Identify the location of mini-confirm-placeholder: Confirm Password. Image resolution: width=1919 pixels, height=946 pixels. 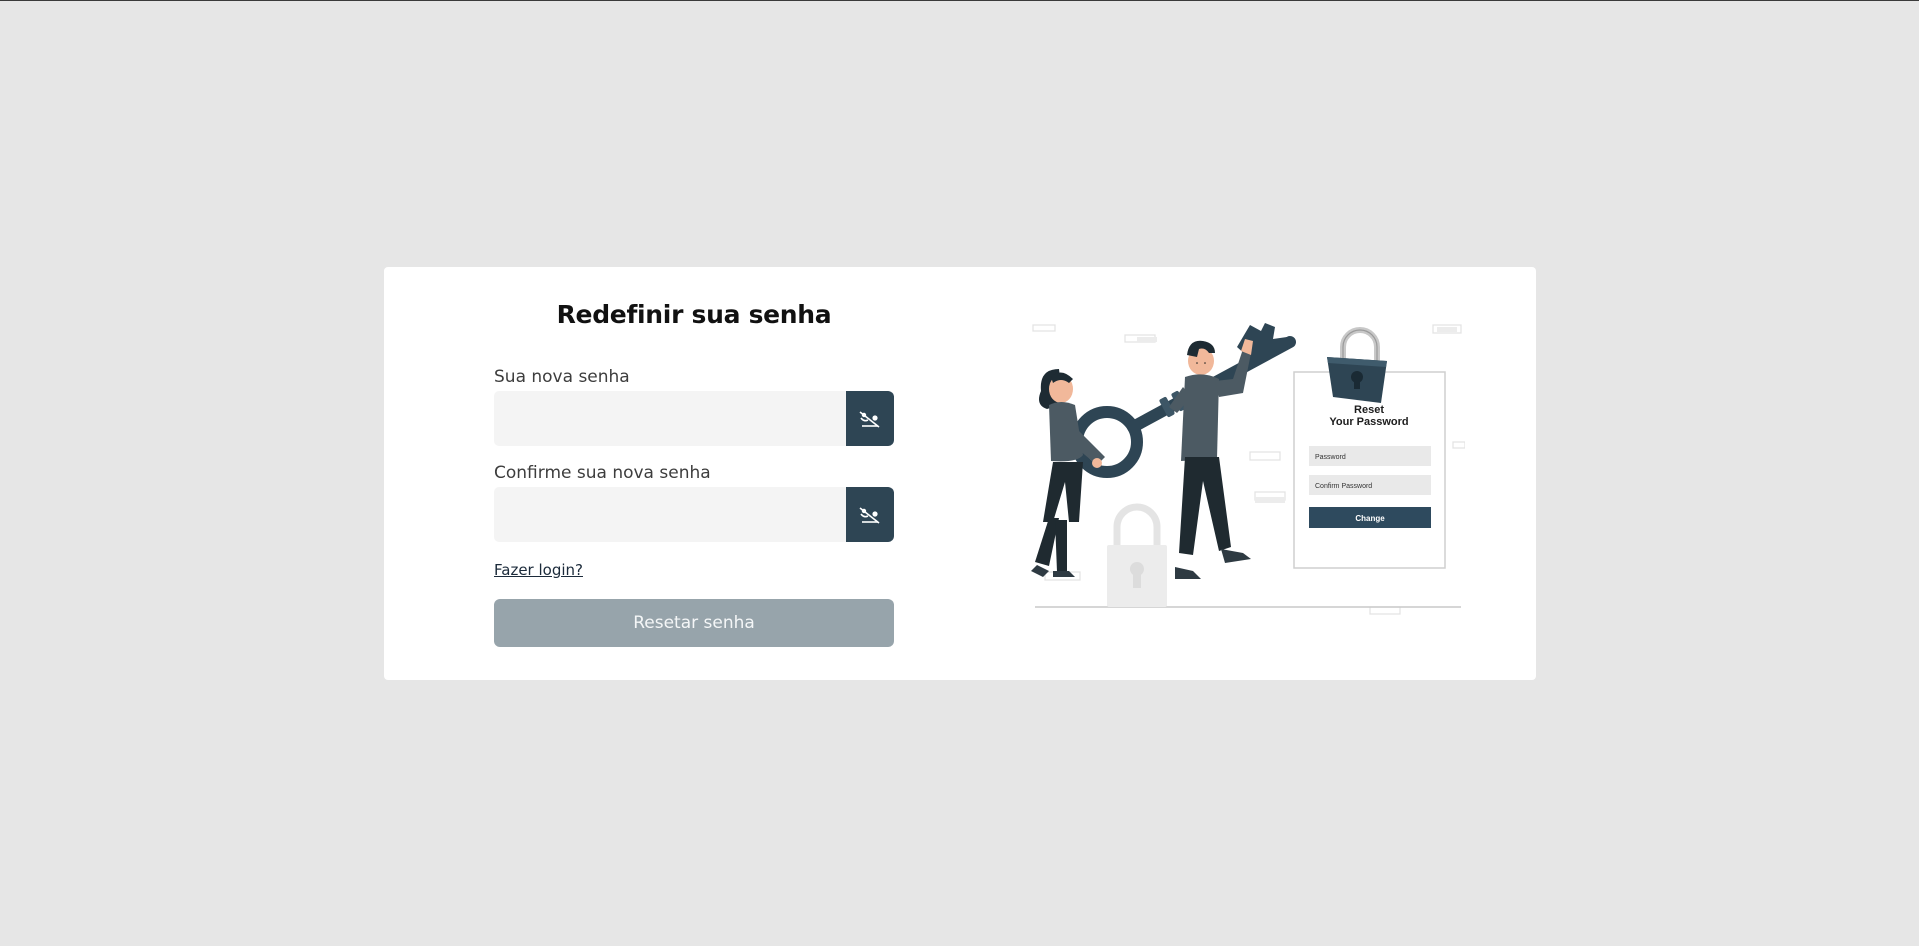
(1343, 486).